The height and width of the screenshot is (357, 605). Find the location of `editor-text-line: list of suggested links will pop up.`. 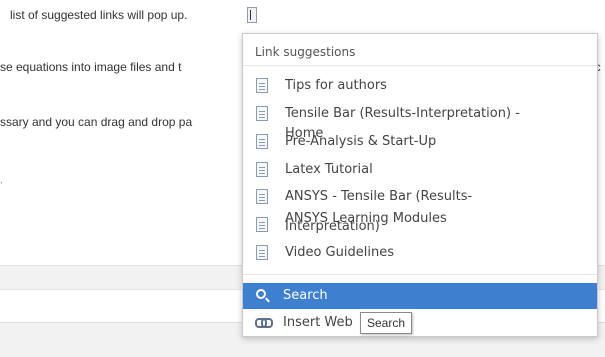

editor-text-line: list of suggested links will pop up. is located at coordinates (99, 15).